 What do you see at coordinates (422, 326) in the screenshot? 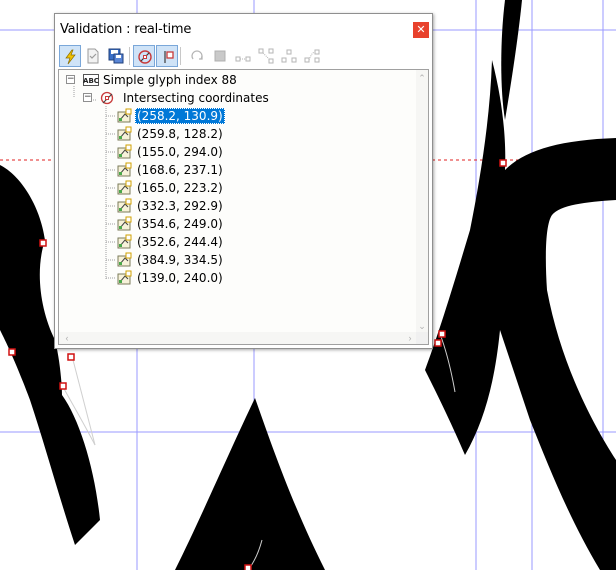
I see `scroll-down-icon: ⌄` at bounding box center [422, 326].